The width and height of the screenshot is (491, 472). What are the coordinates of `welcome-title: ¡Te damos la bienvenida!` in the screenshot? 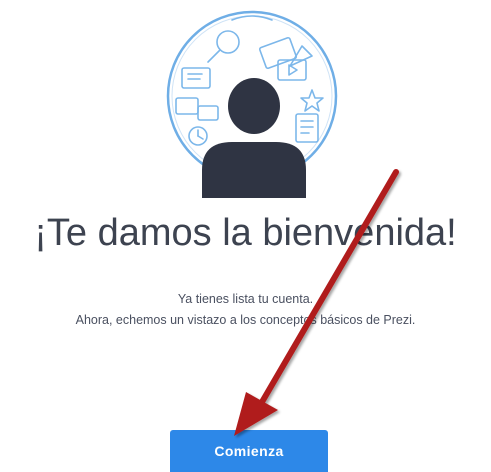 It's located at (245, 233).